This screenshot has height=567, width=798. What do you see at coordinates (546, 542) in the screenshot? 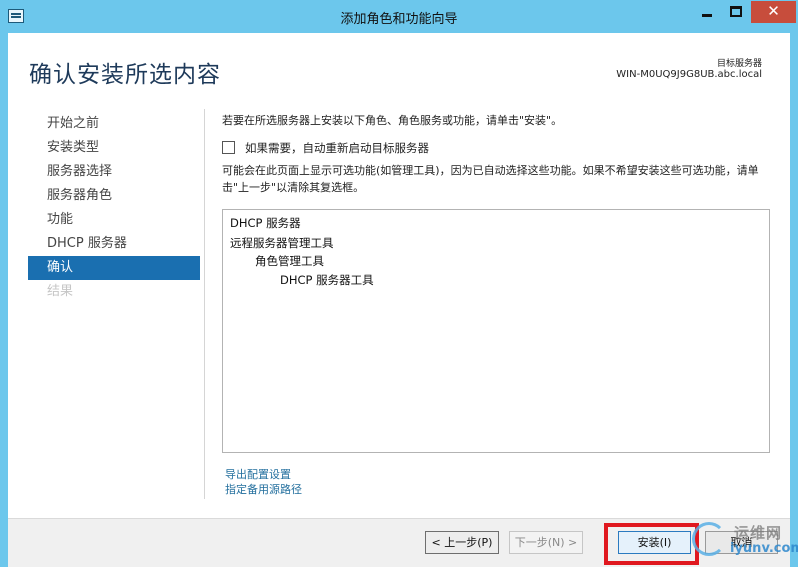
I see `next-button: 下一步(N) >` at bounding box center [546, 542].